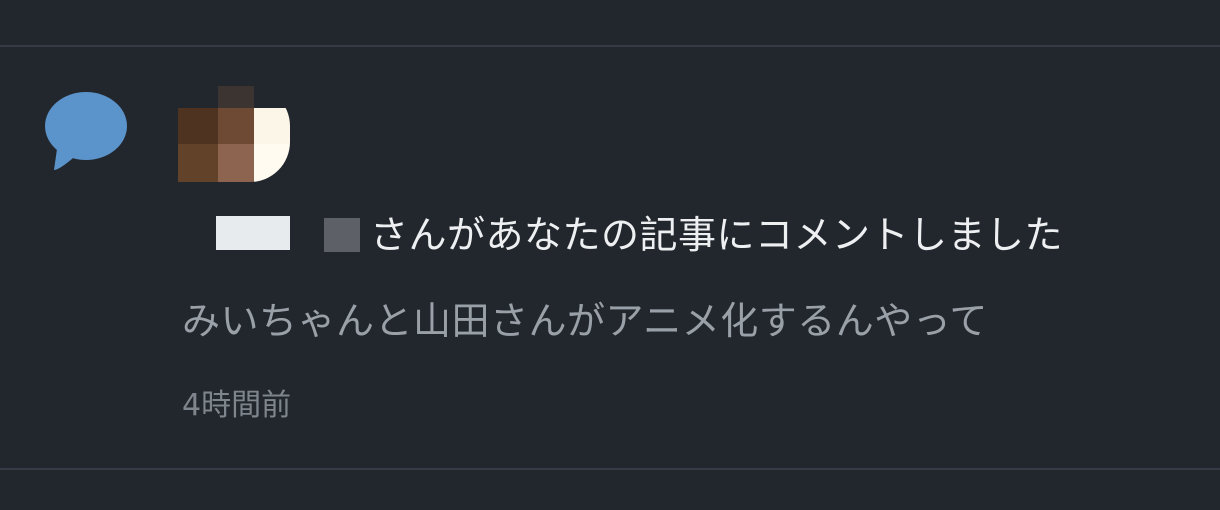 This screenshot has width=1220, height=510. Describe the element at coordinates (585, 321) in the screenshot. I see `comment-preview: みいちゃんと山田さんがアニメ化するんやって` at that location.